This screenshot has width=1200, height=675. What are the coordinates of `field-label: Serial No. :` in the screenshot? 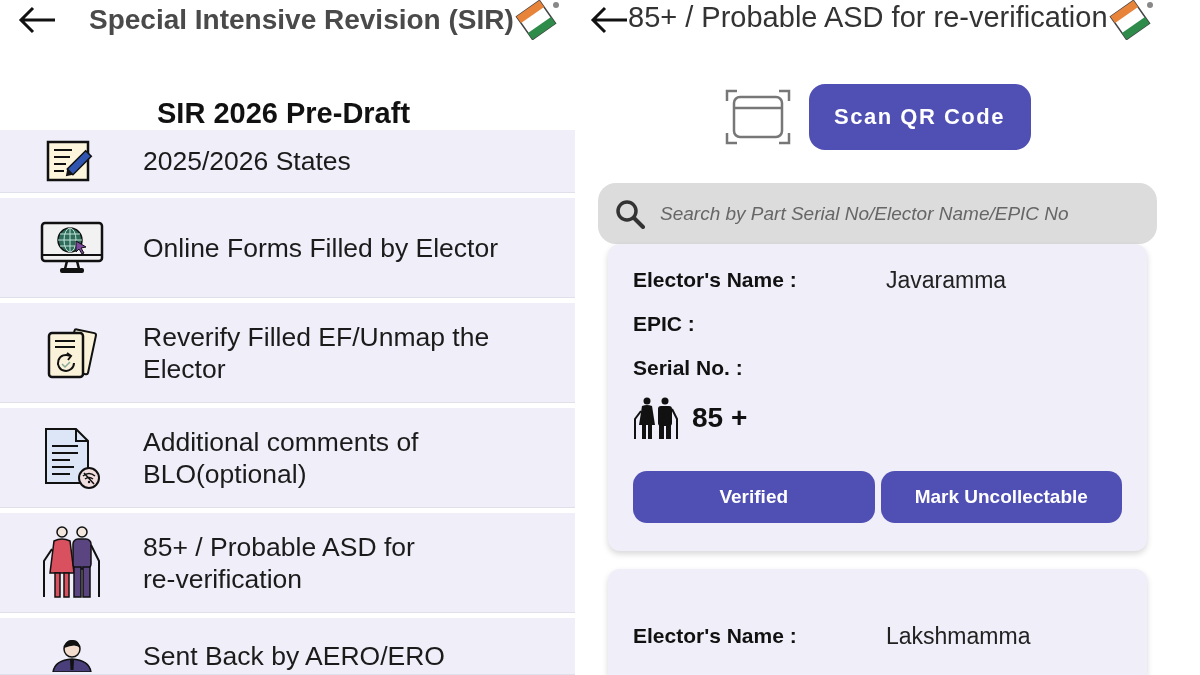 It's located at (688, 368).